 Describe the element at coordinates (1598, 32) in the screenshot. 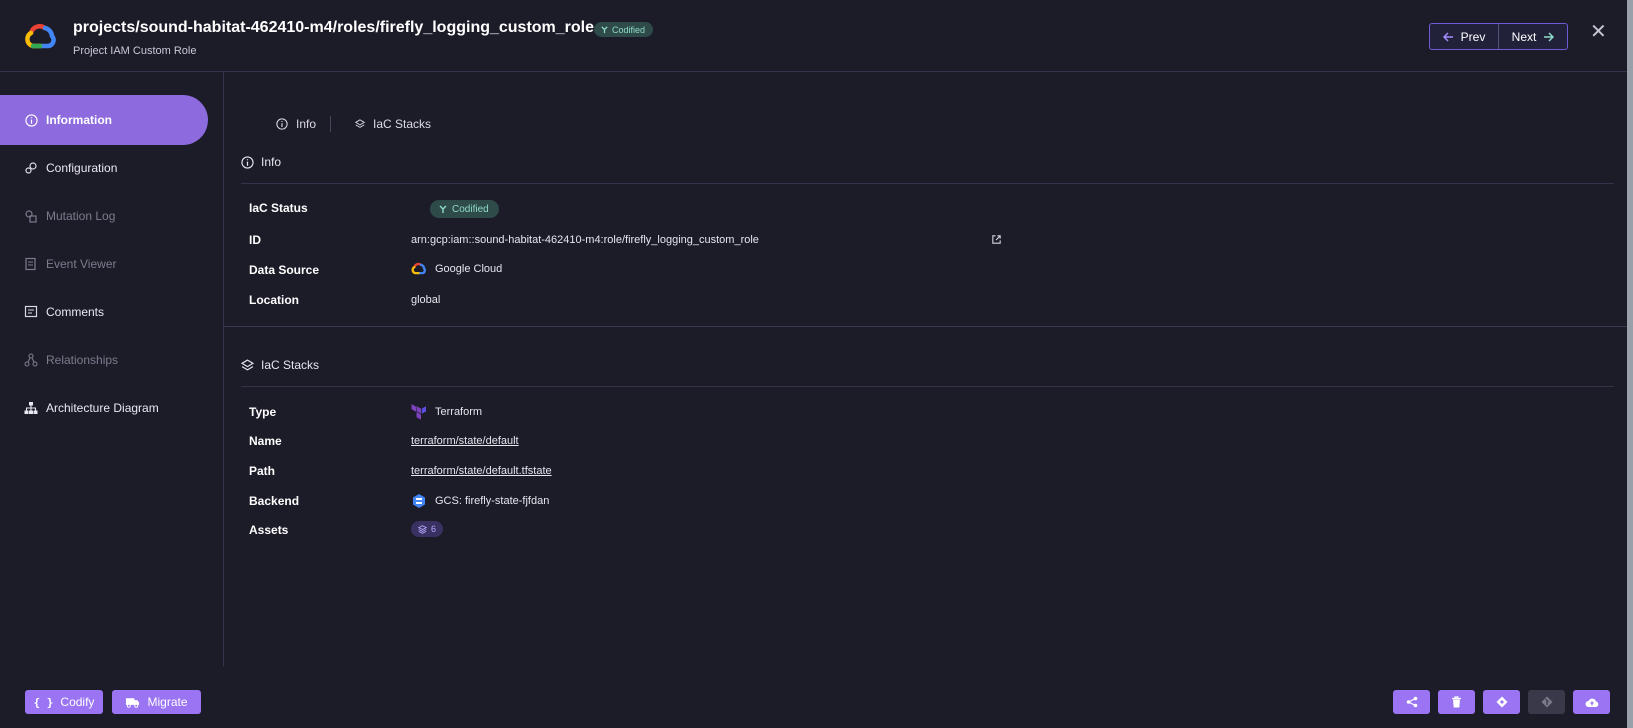

I see `close-button: ✕` at that location.